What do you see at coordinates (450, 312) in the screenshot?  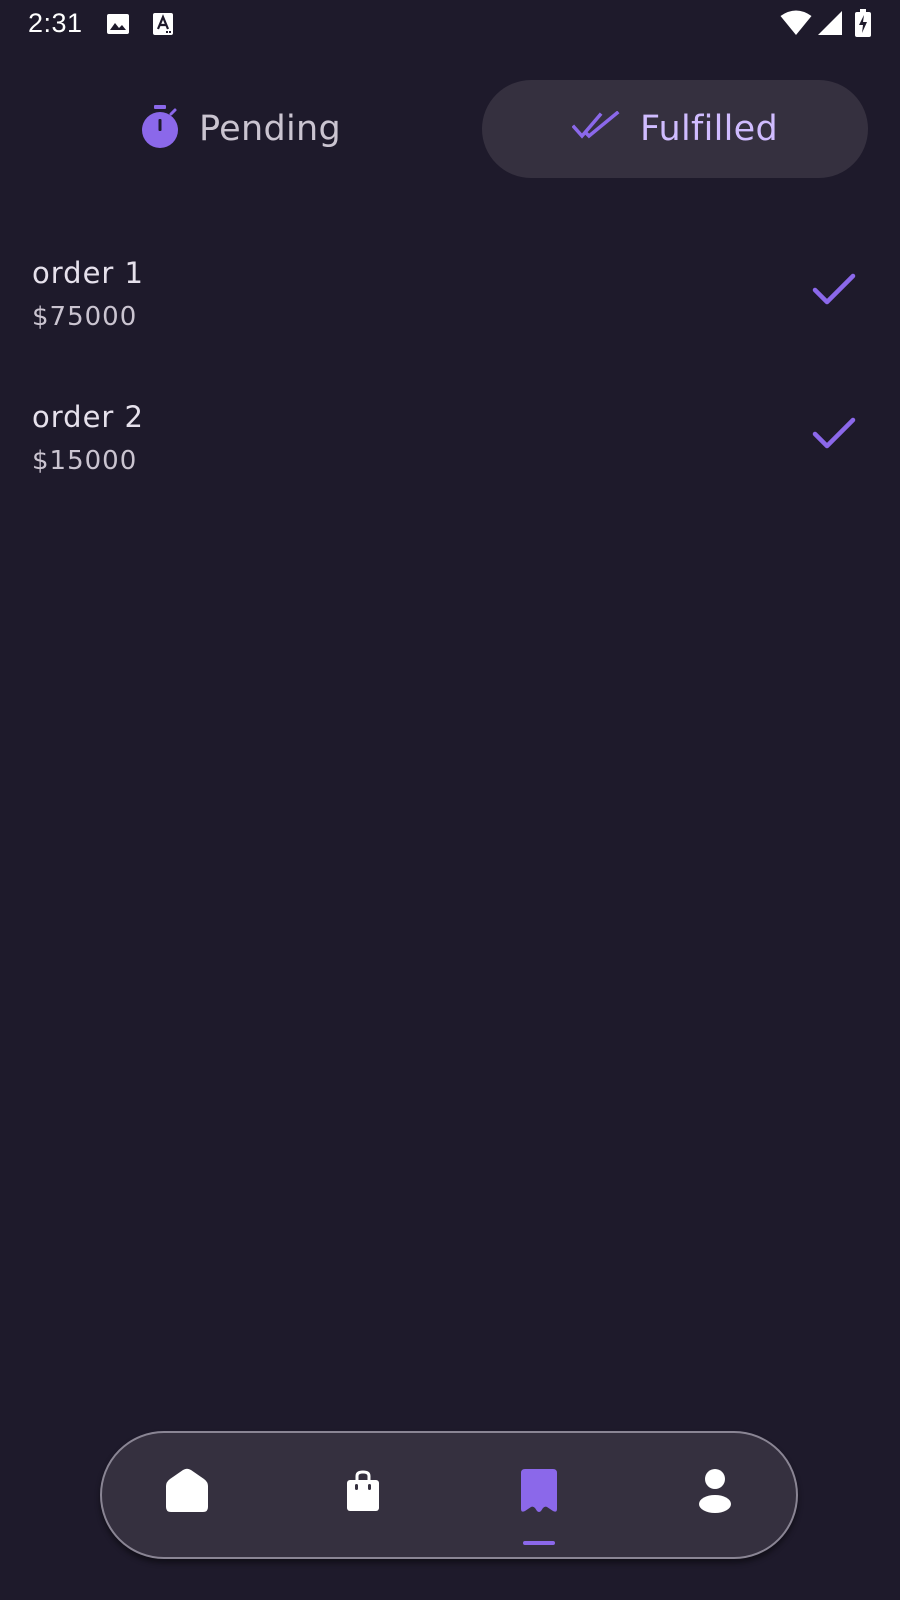 I see `list-item: order 1 $75000` at bounding box center [450, 312].